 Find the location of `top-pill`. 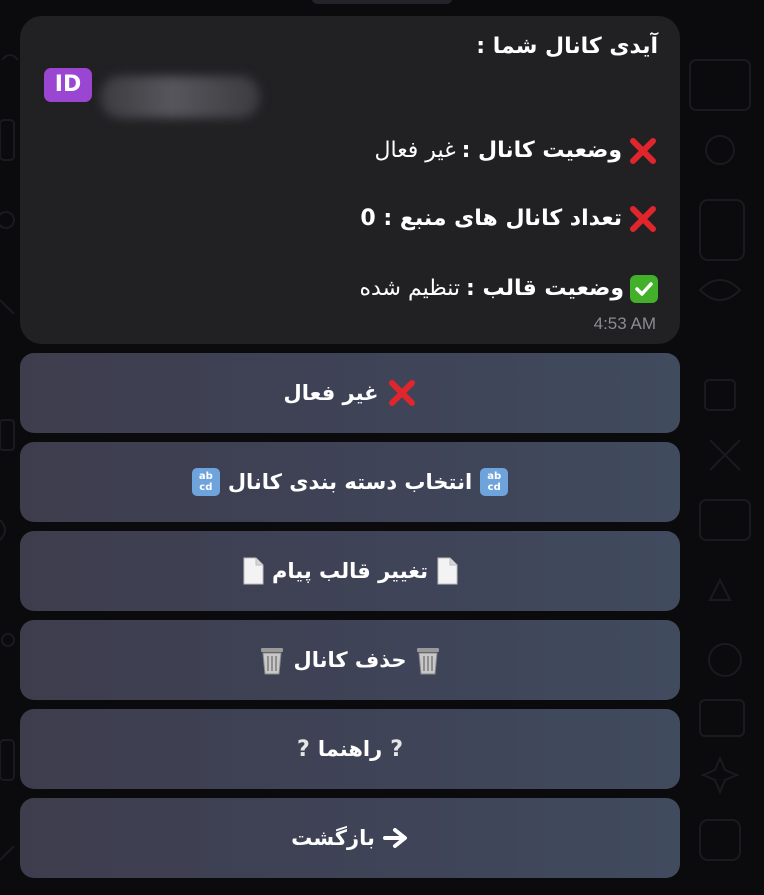

top-pill is located at coordinates (382, 2).